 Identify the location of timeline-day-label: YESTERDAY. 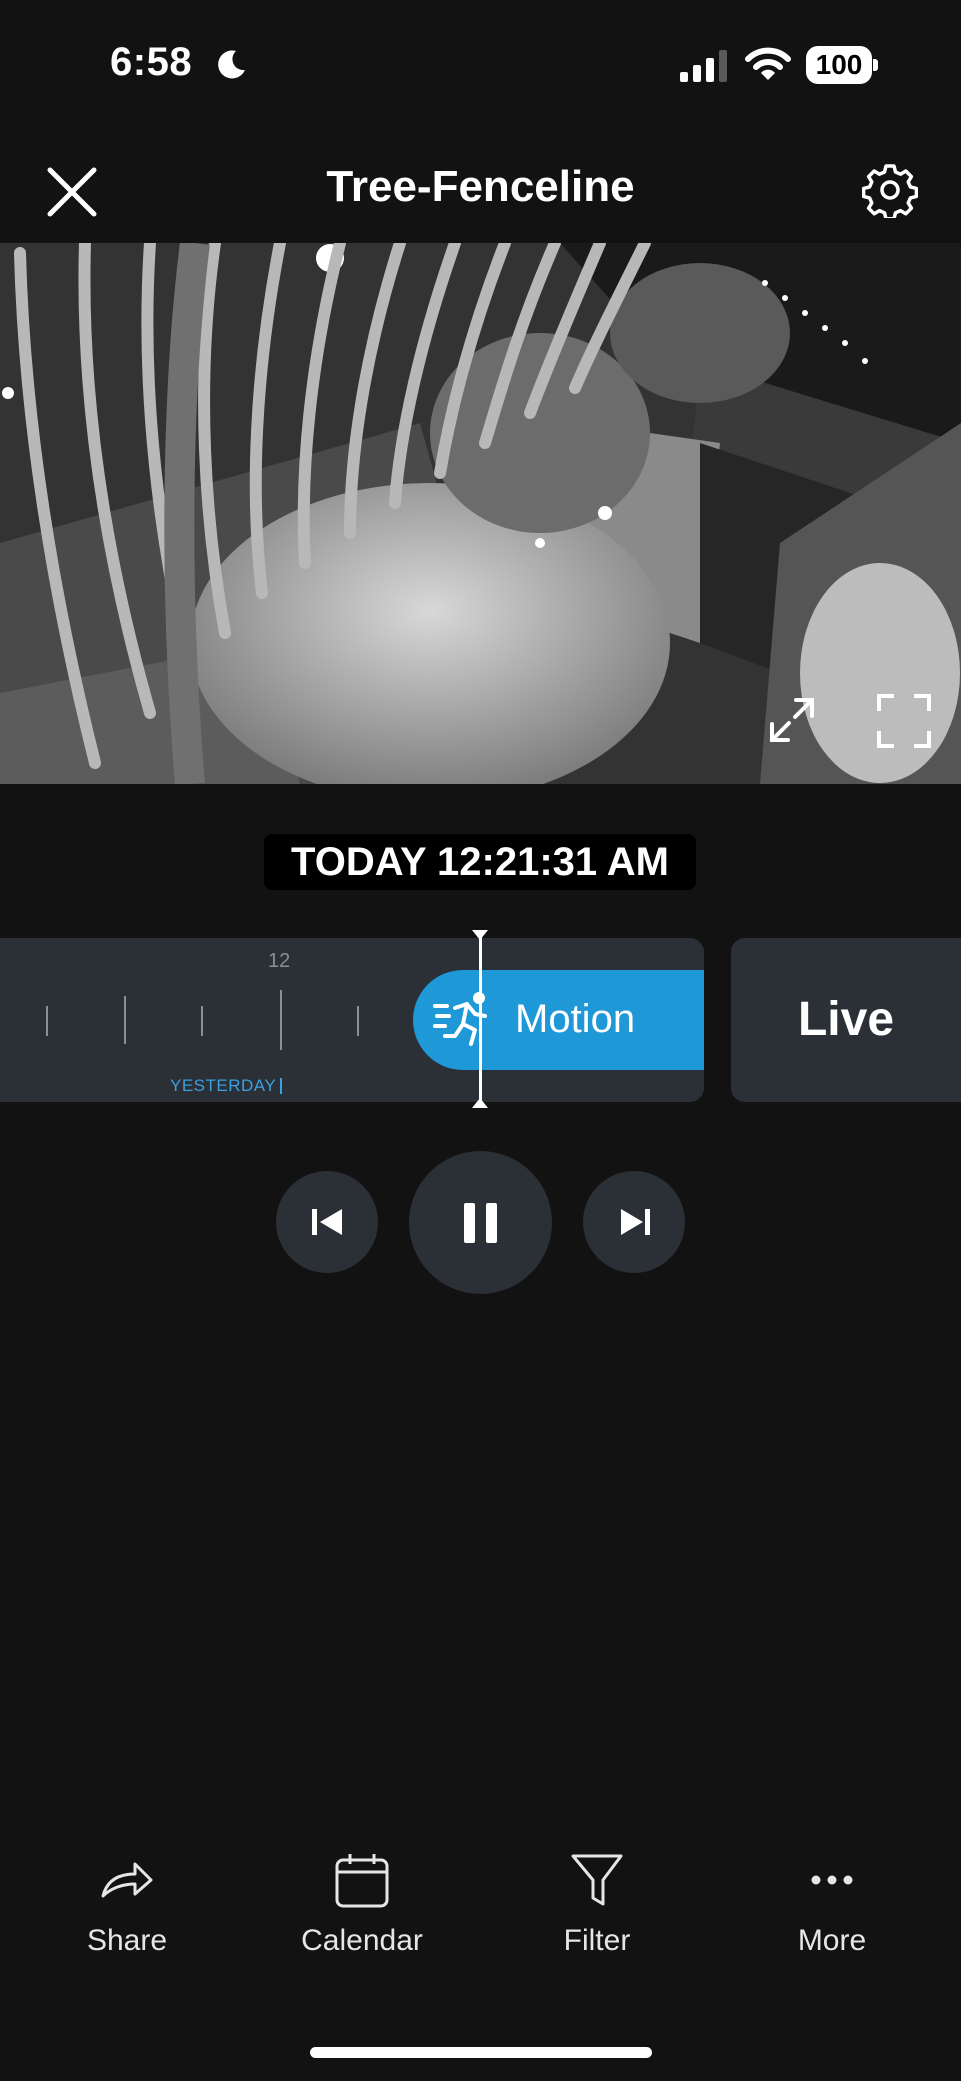
(223, 1085).